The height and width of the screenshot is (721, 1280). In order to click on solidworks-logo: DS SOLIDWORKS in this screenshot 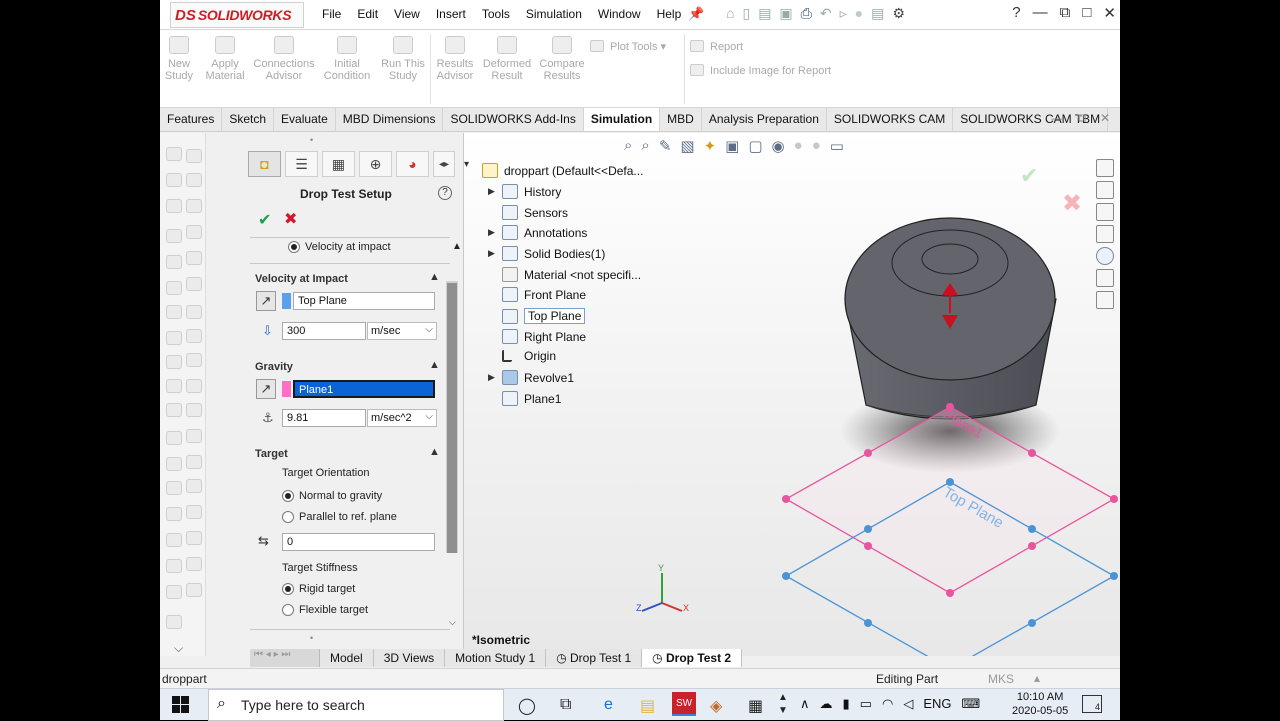, I will do `click(237, 15)`.